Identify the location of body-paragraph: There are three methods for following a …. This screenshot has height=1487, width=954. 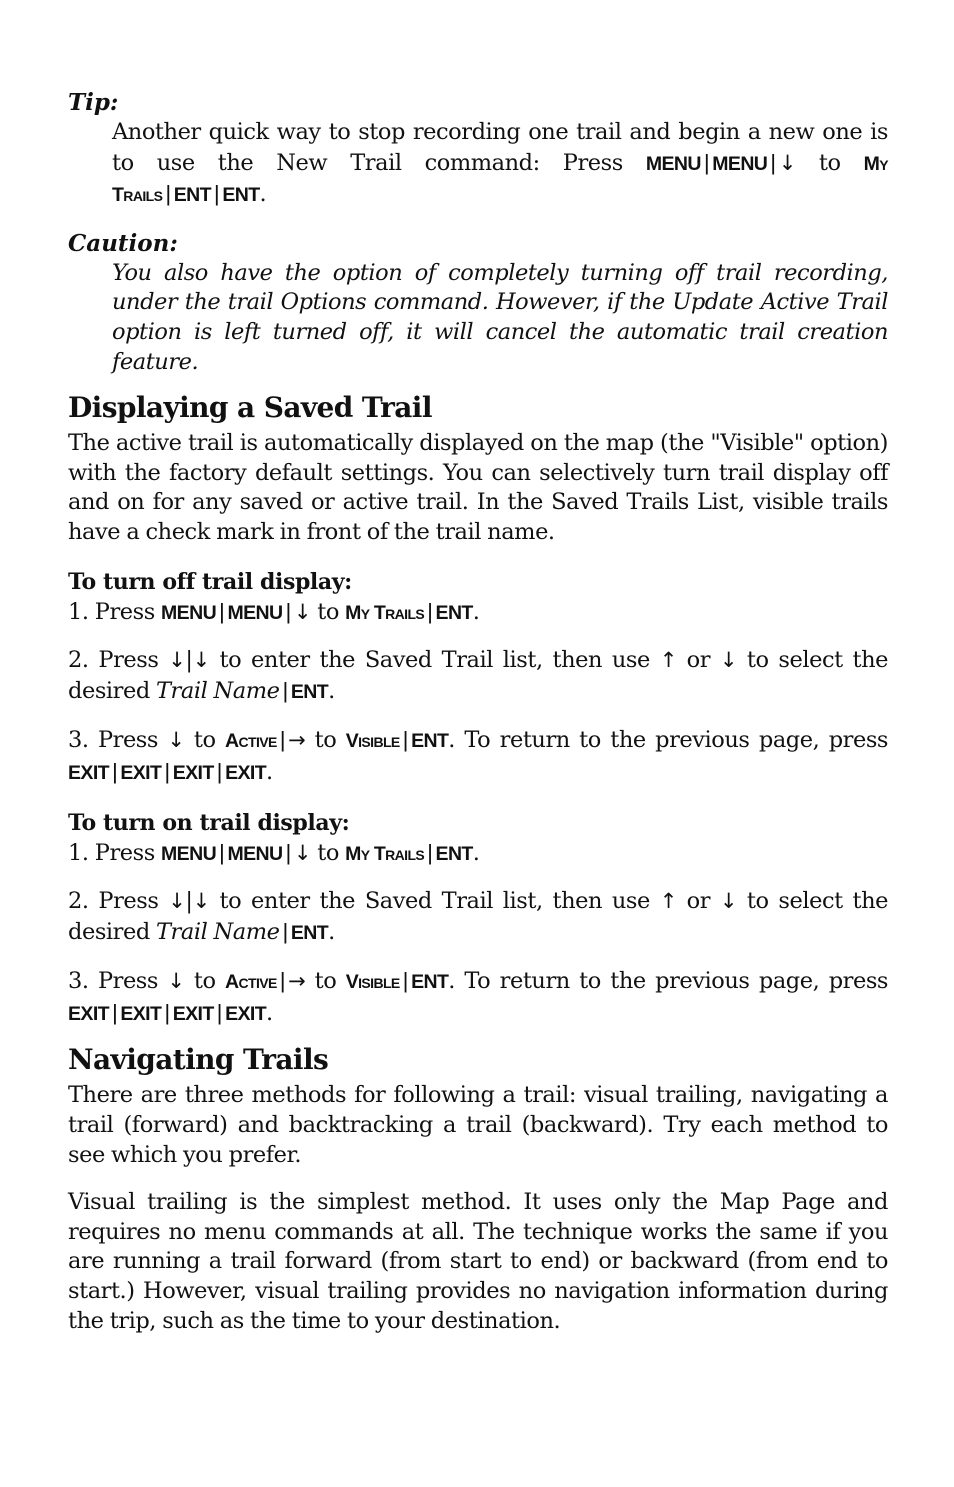
(478, 1125).